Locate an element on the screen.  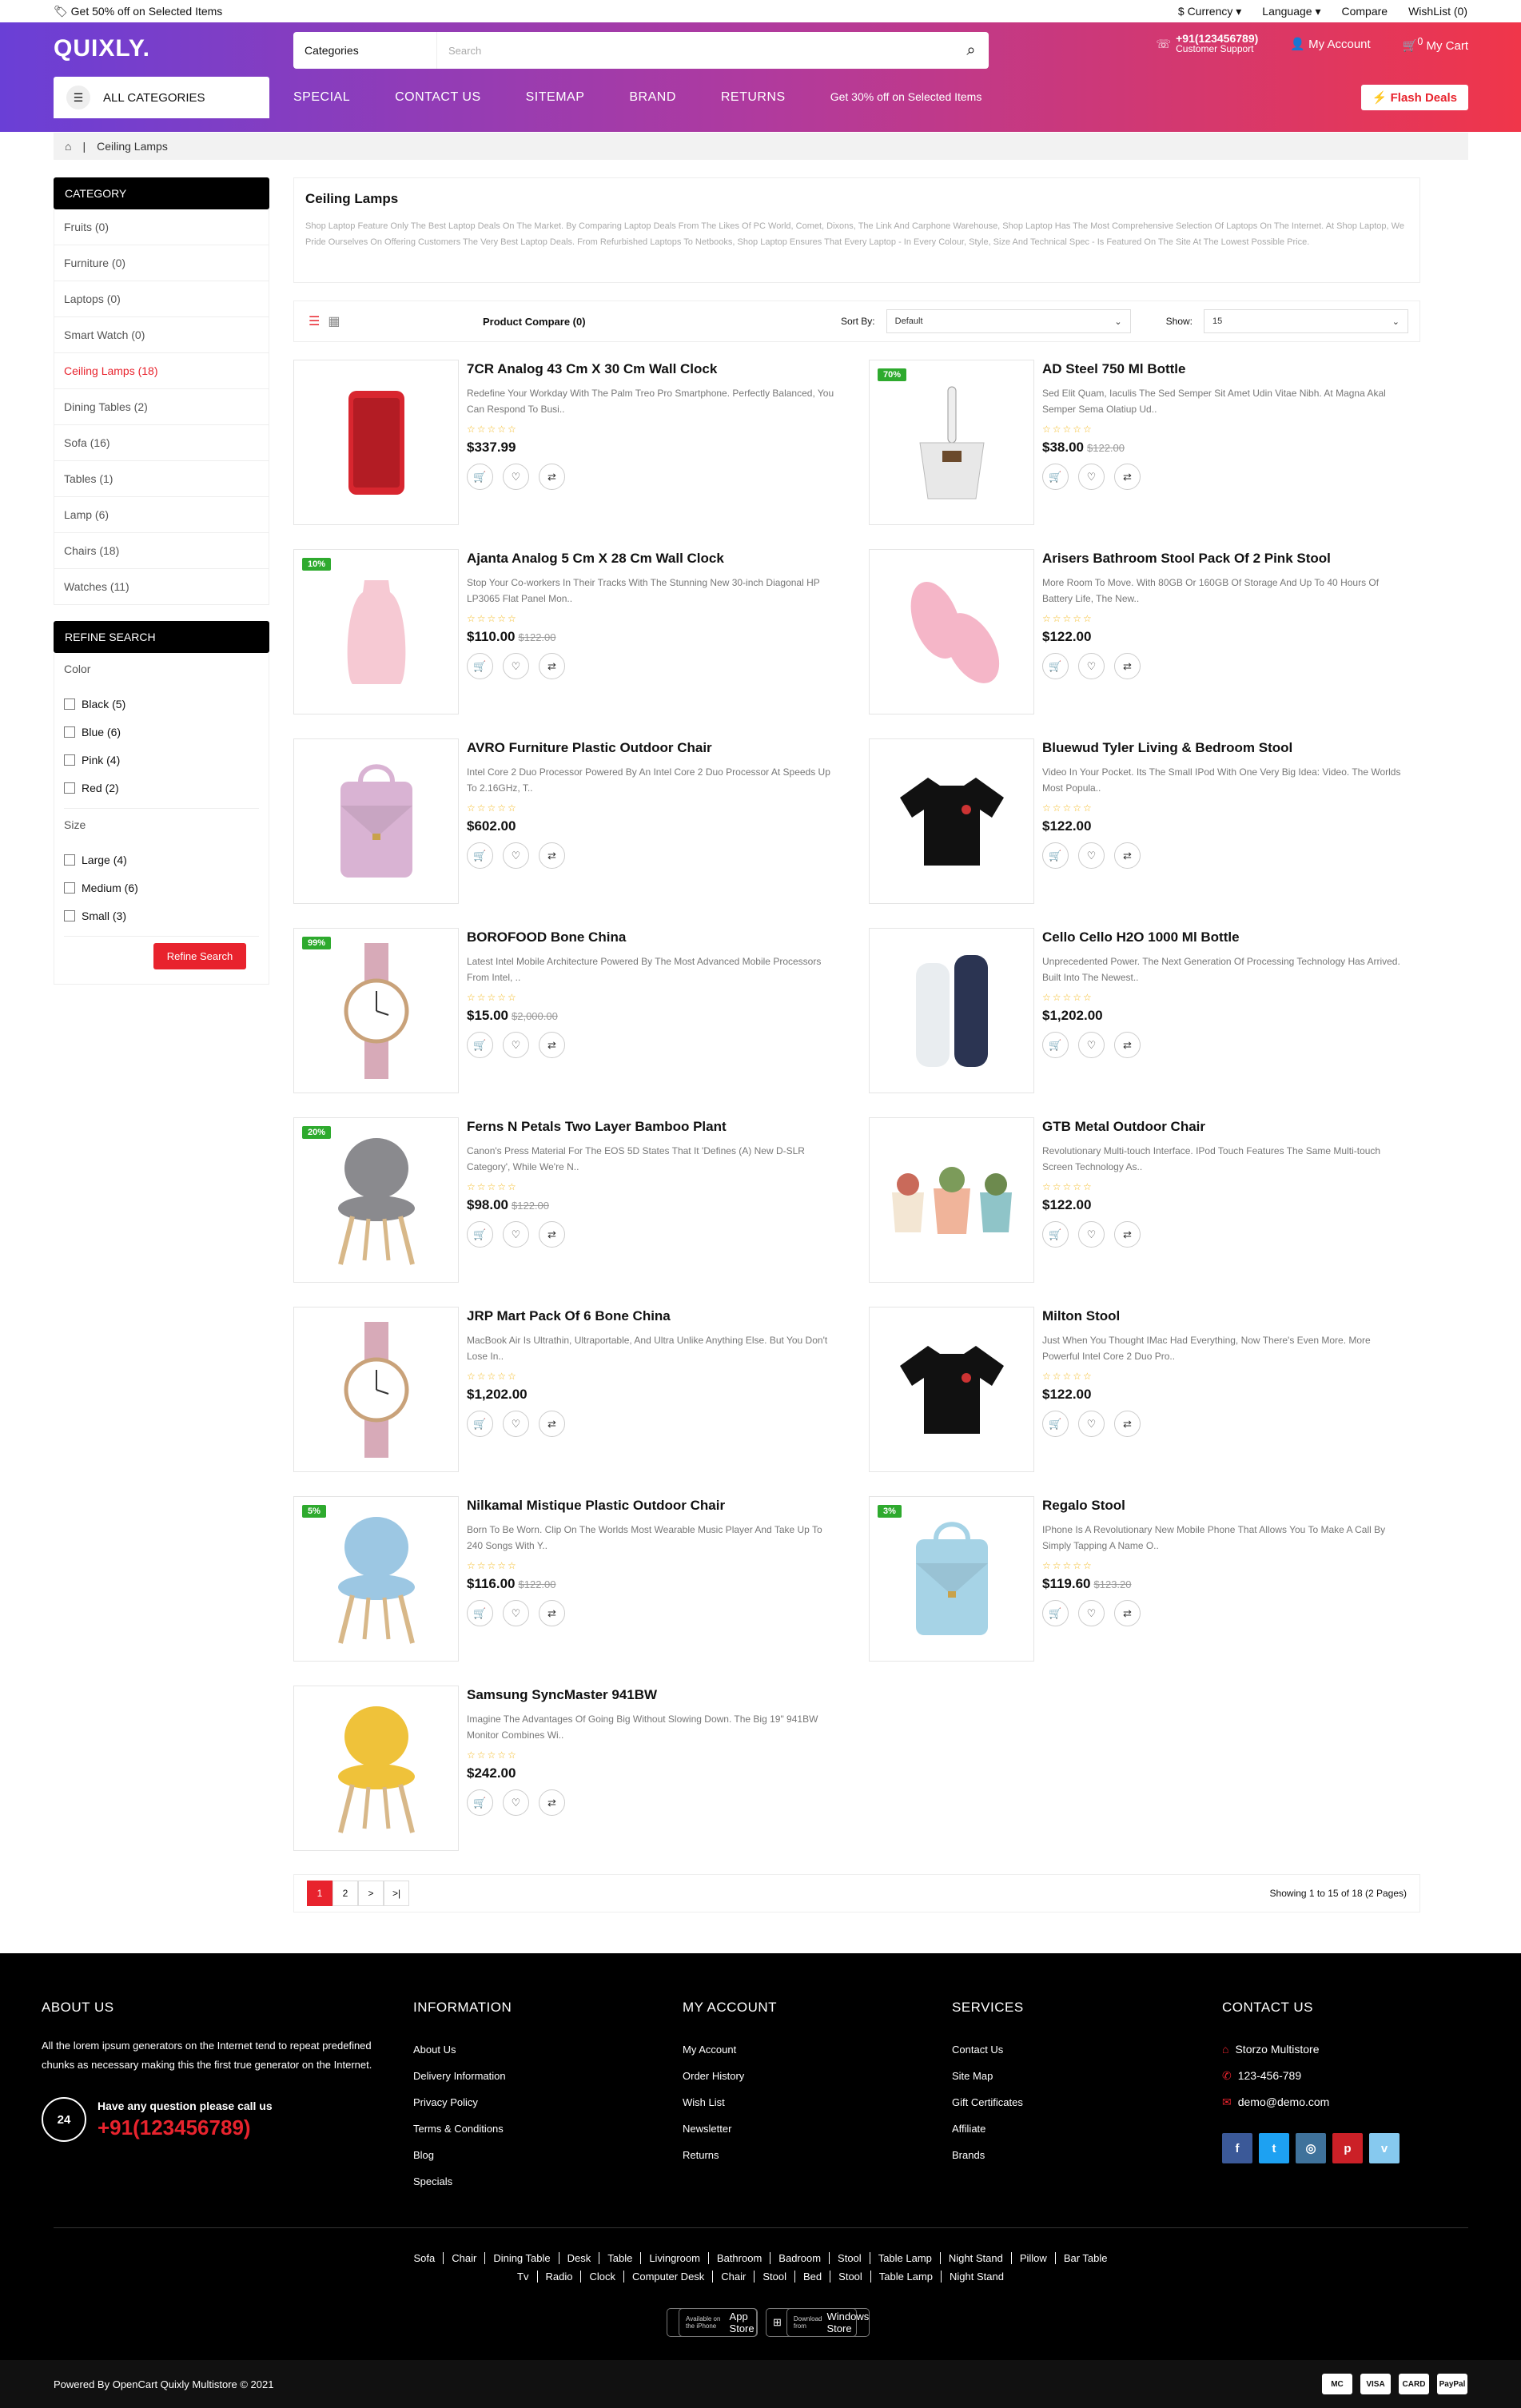
nav-special: SPECIAL is located at coordinates (322, 97).